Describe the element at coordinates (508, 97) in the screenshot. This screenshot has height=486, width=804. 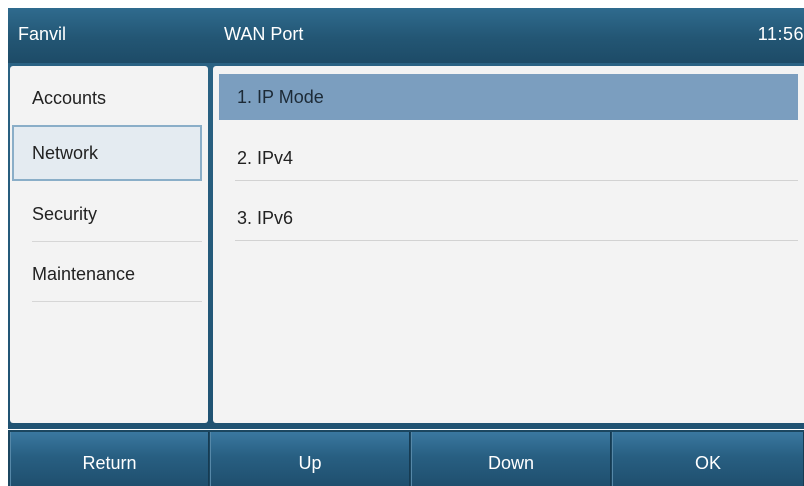
I see `menu-item-ip-mode: 1. IP Mode` at that location.